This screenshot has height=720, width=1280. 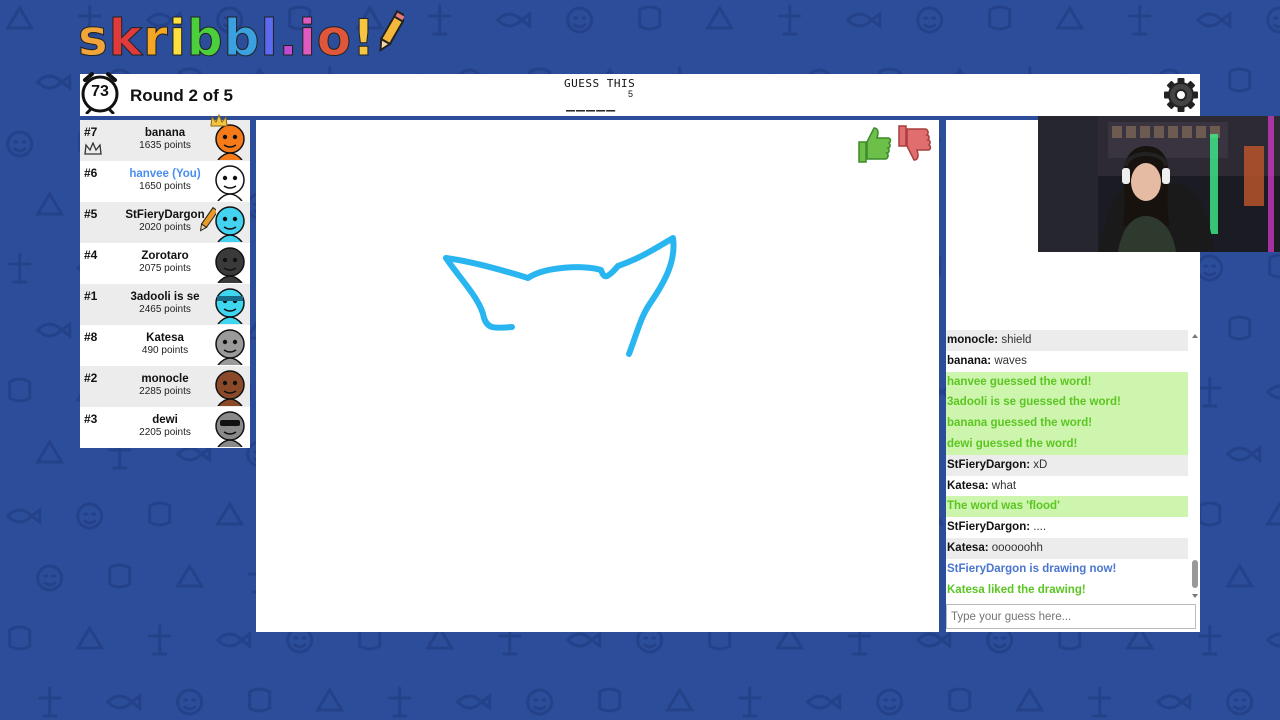 I want to click on chat-system-text: 3adooli is se guessed the word!, so click(x=1034, y=402).